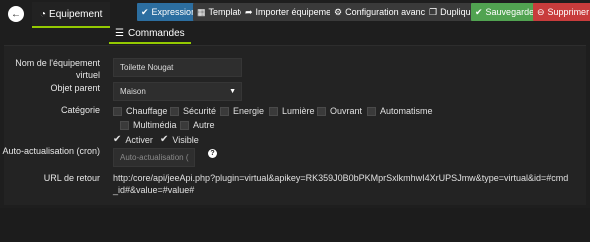  I want to click on cogs-icon: ⚙, so click(338, 11).